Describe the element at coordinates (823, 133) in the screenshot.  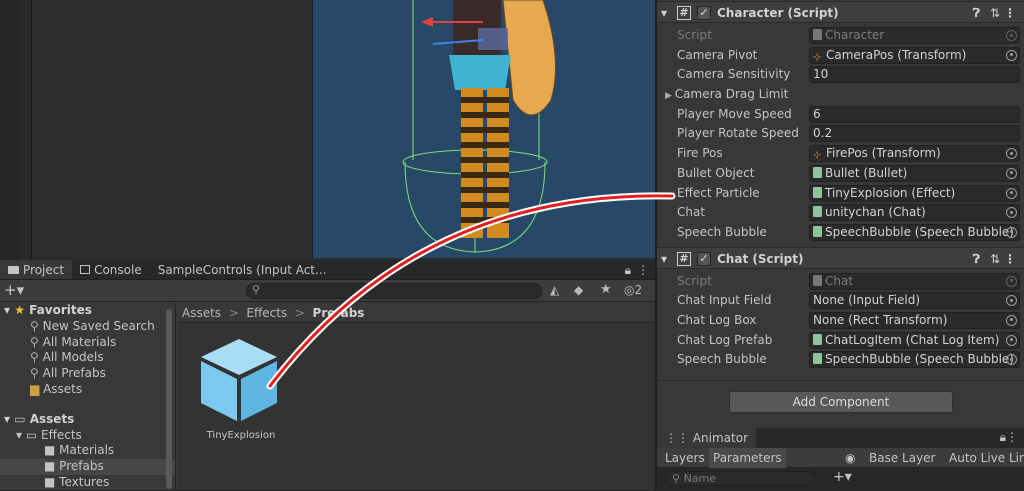
I see `prop-value: 0.2` at that location.